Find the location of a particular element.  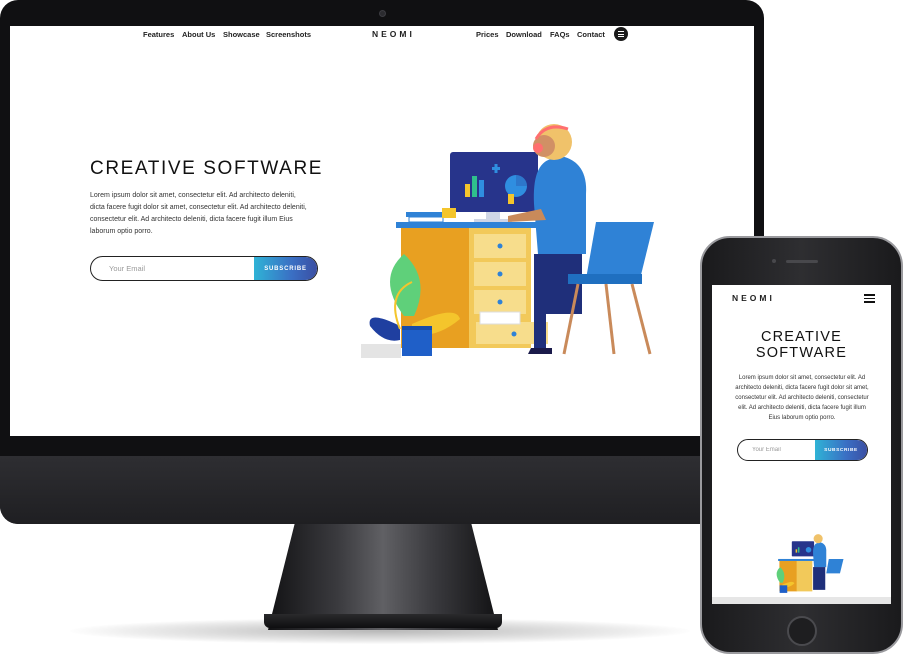

mobile-subscribe-form: SUBSCRIBE is located at coordinates (802, 450).